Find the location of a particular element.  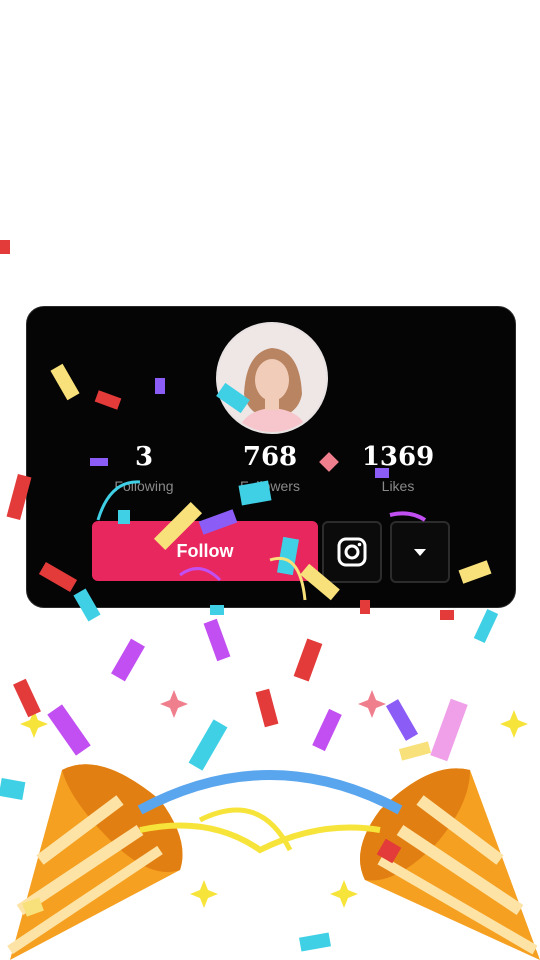

instagram-button is located at coordinates (352, 552).